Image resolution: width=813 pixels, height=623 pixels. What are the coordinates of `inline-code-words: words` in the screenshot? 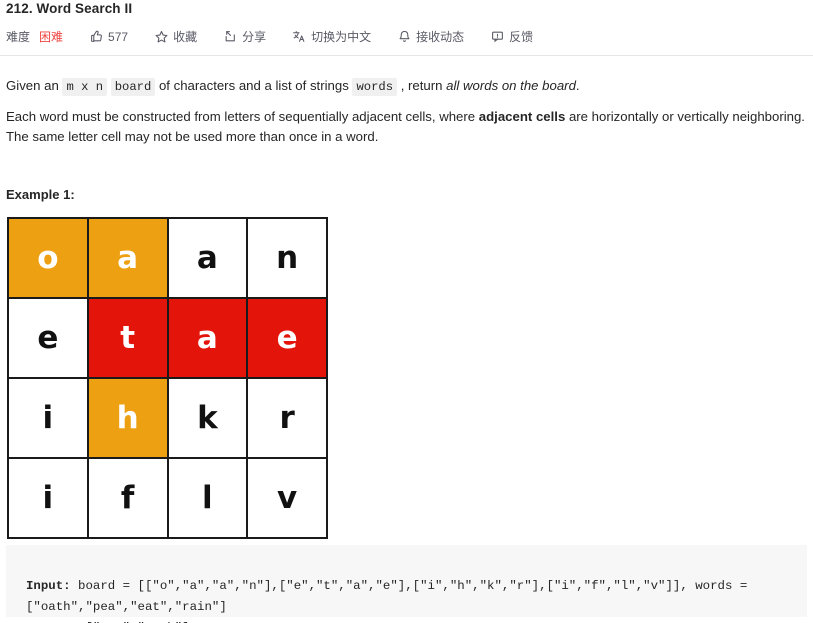 It's located at (375, 87).